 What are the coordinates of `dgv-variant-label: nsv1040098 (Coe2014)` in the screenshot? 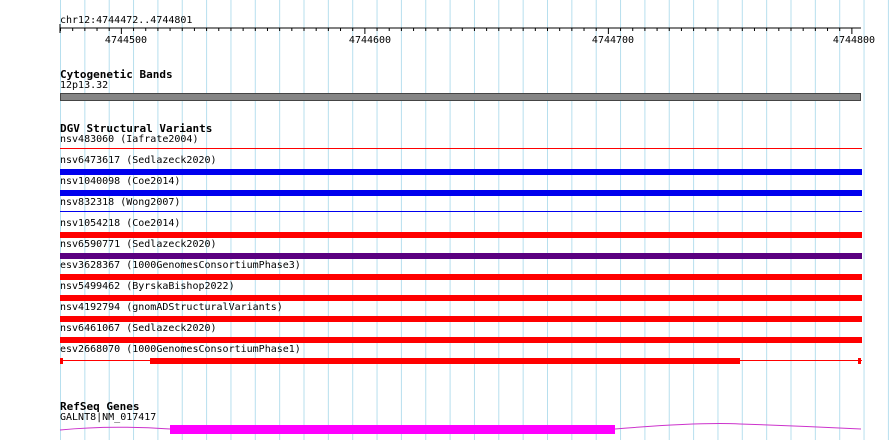 It's located at (120, 182).